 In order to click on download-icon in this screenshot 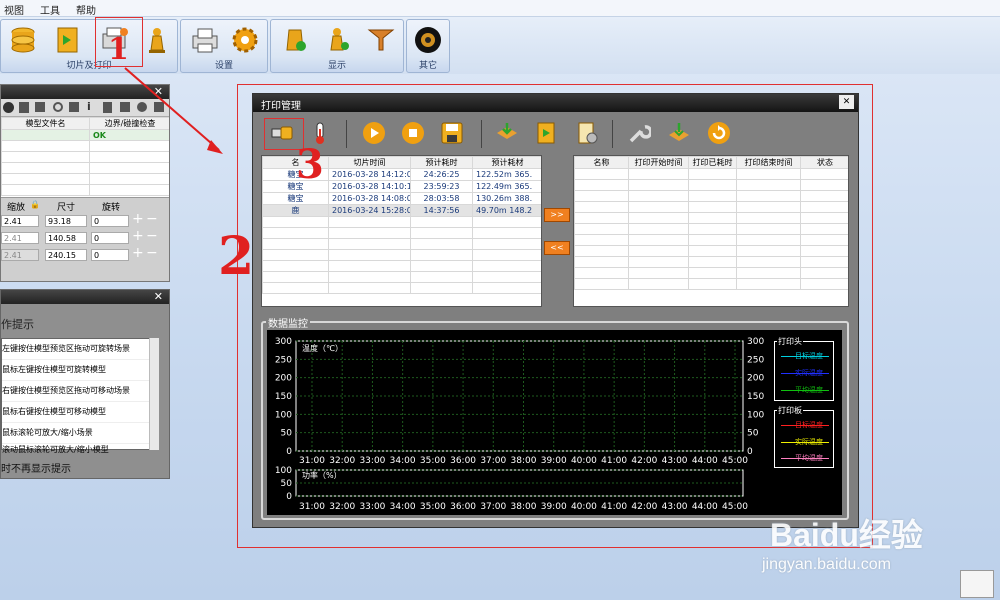, I will do `click(74, 107)`.